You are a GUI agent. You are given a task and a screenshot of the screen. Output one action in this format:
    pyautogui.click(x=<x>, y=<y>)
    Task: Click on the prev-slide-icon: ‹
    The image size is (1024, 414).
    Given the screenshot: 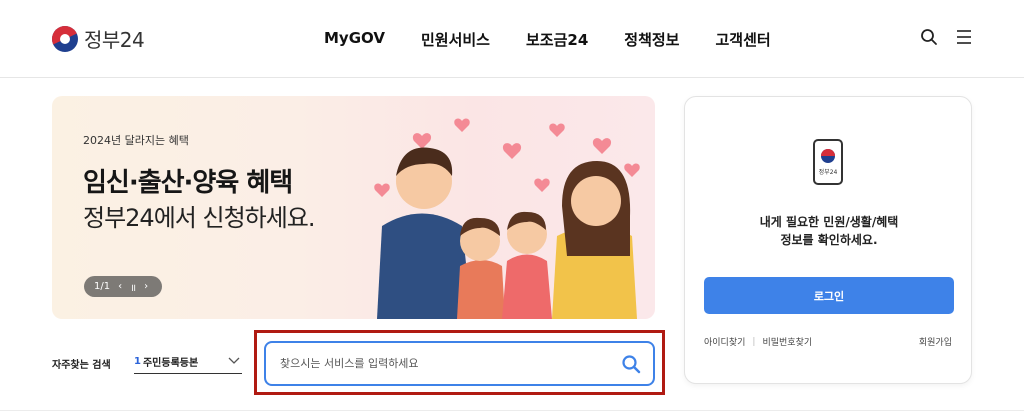 What is the action you would take?
    pyautogui.click(x=120, y=286)
    